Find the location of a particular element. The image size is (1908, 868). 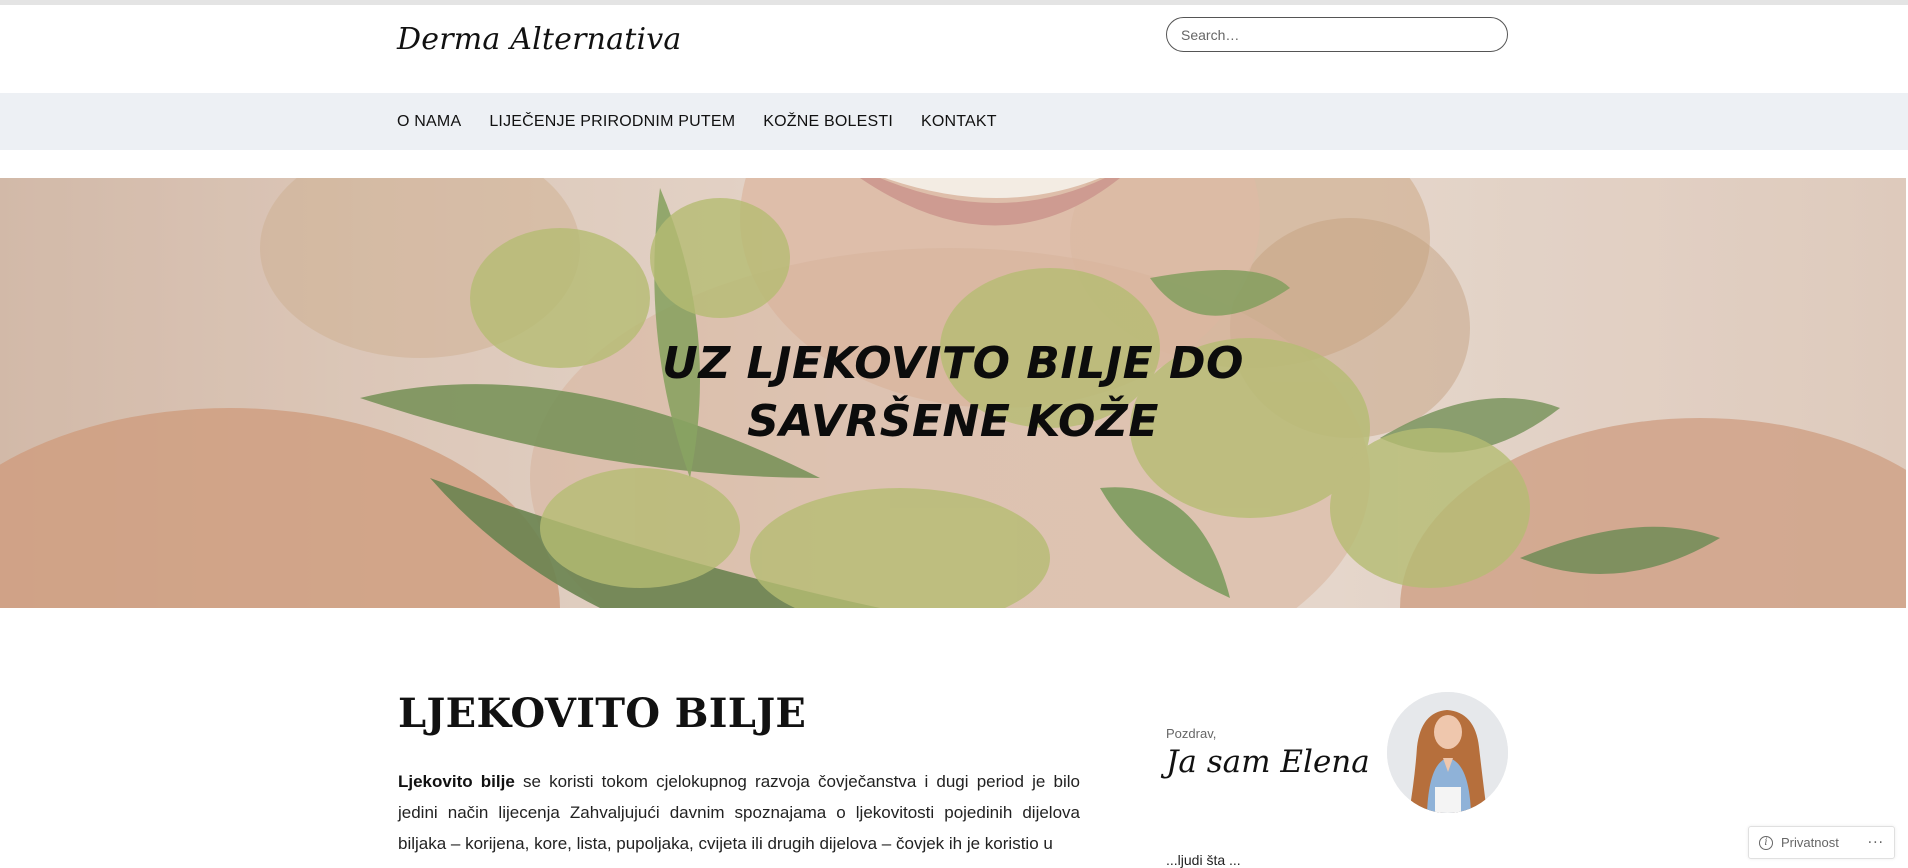

hero-title-line-1: UZ LJEKOVITO BILJE DO is located at coordinates (953, 363).